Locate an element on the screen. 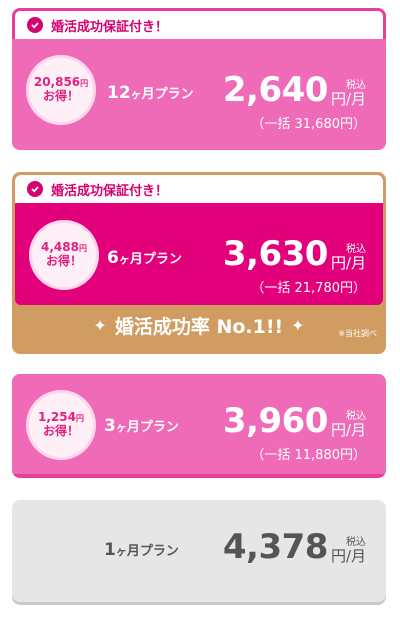  discount-badge: 4,488円 お得！ is located at coordinates (64, 255).